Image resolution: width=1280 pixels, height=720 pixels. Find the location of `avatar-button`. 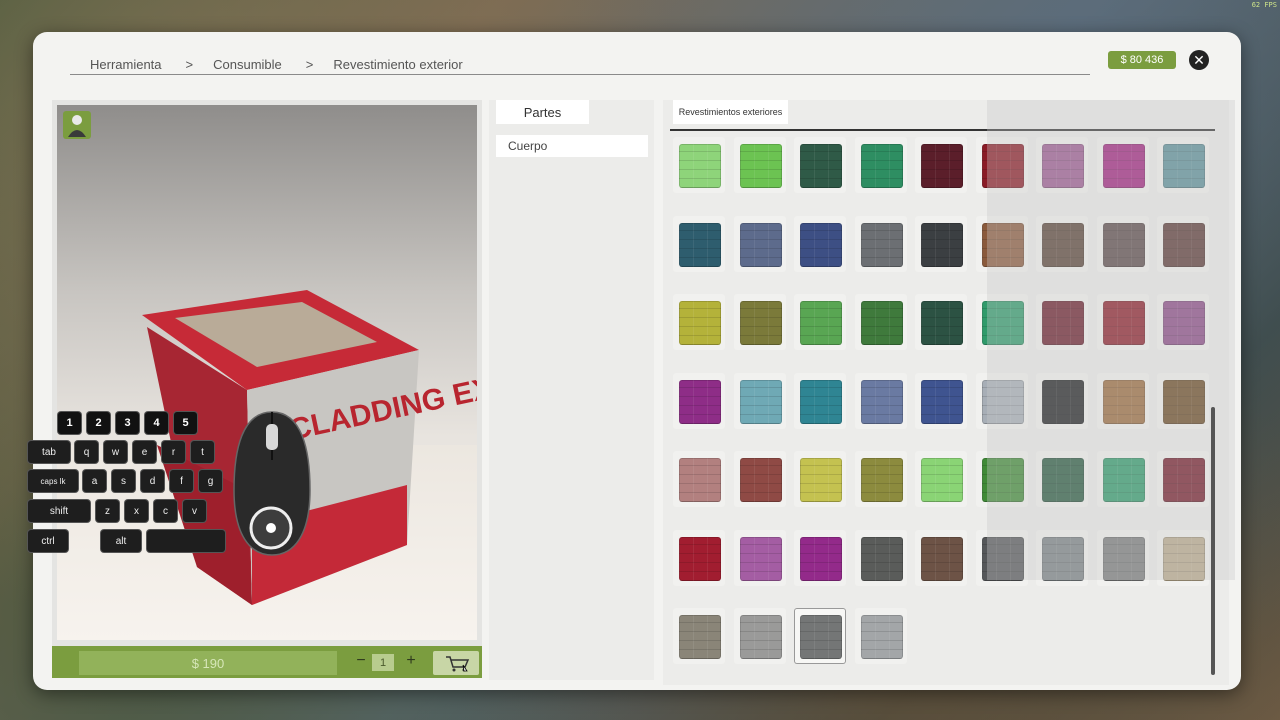

avatar-button is located at coordinates (77, 125).